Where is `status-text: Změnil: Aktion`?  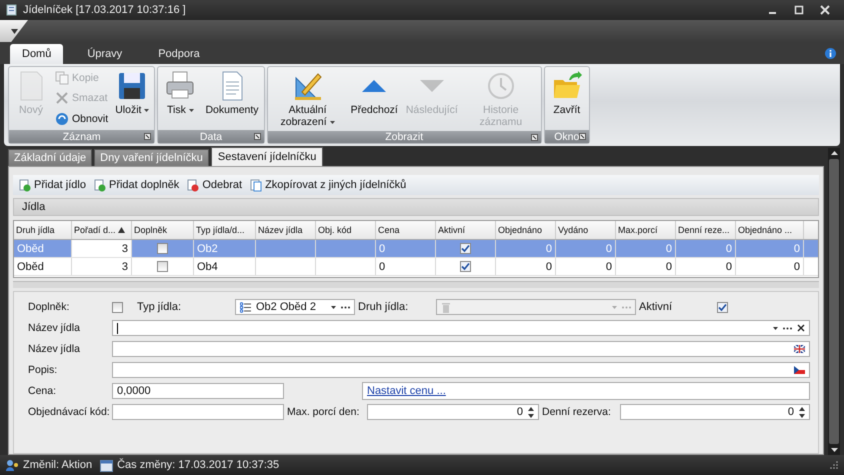 status-text: Změnil: Aktion is located at coordinates (57, 465).